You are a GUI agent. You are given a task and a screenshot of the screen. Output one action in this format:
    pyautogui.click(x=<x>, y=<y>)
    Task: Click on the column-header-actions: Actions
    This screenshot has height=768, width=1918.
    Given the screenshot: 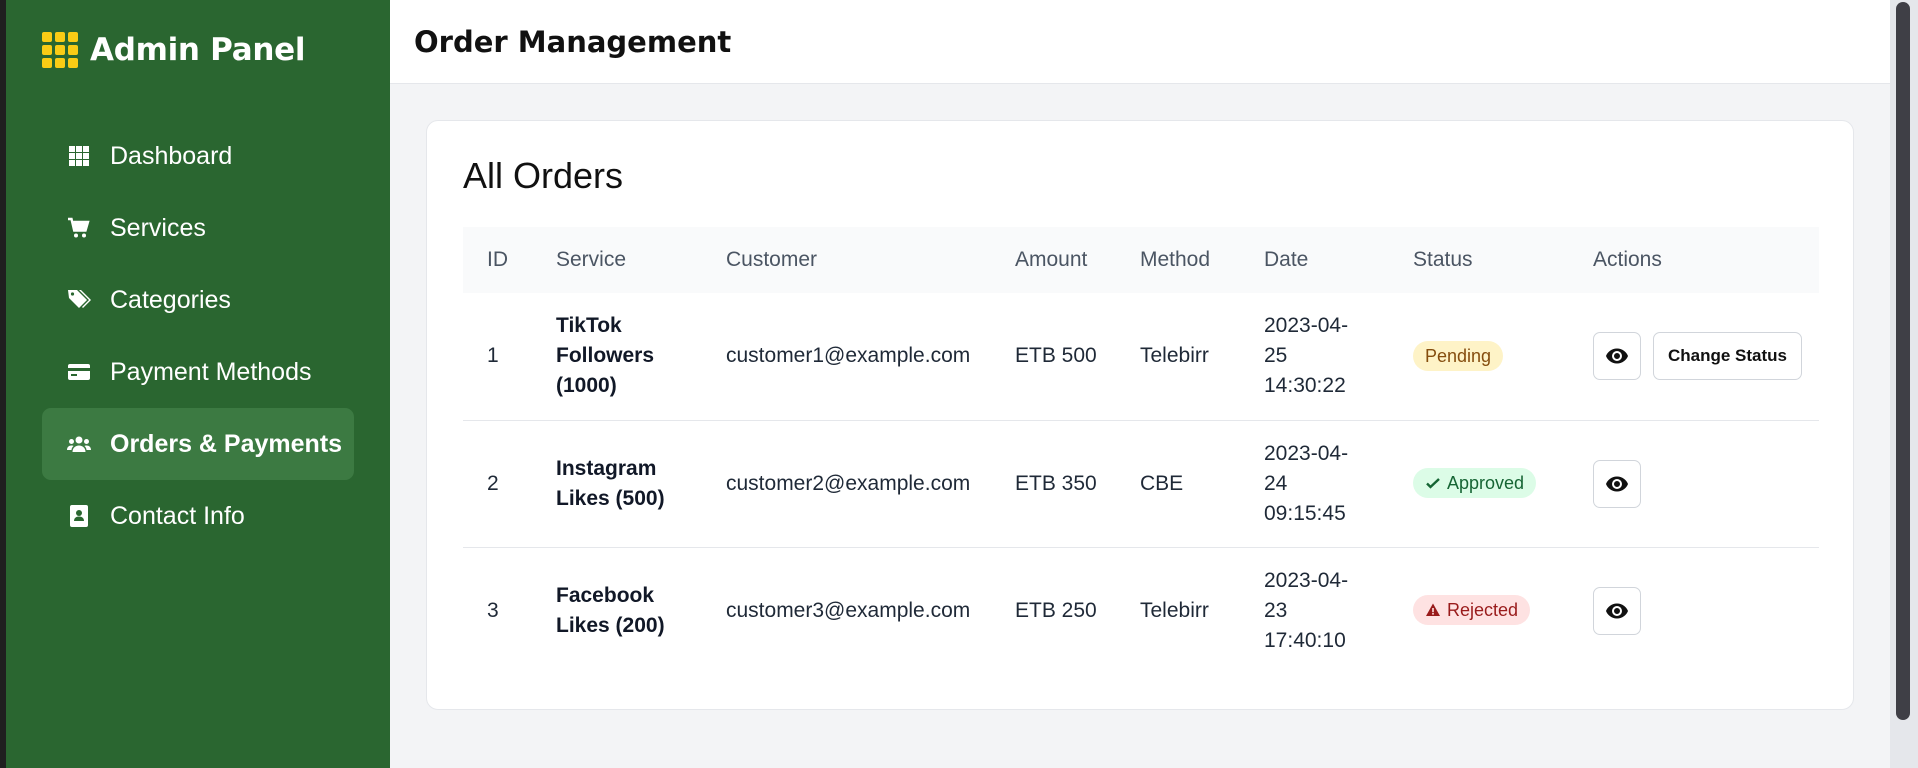 What is the action you would take?
    pyautogui.click(x=1627, y=259)
    